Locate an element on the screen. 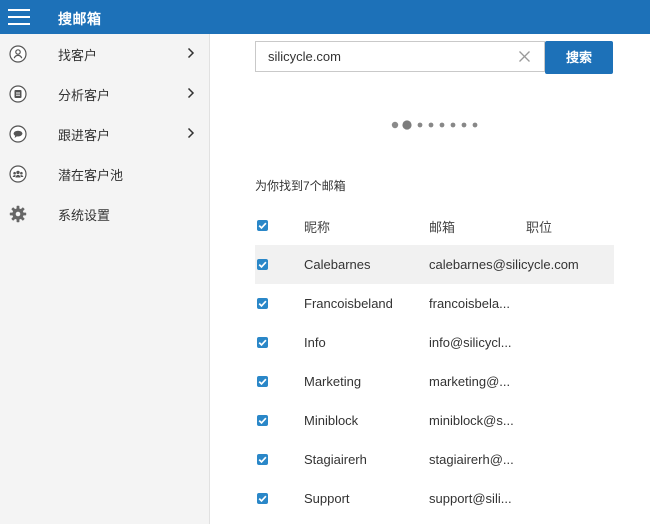 Image resolution: width=650 pixels, height=524 pixels. search-box is located at coordinates (400, 56).